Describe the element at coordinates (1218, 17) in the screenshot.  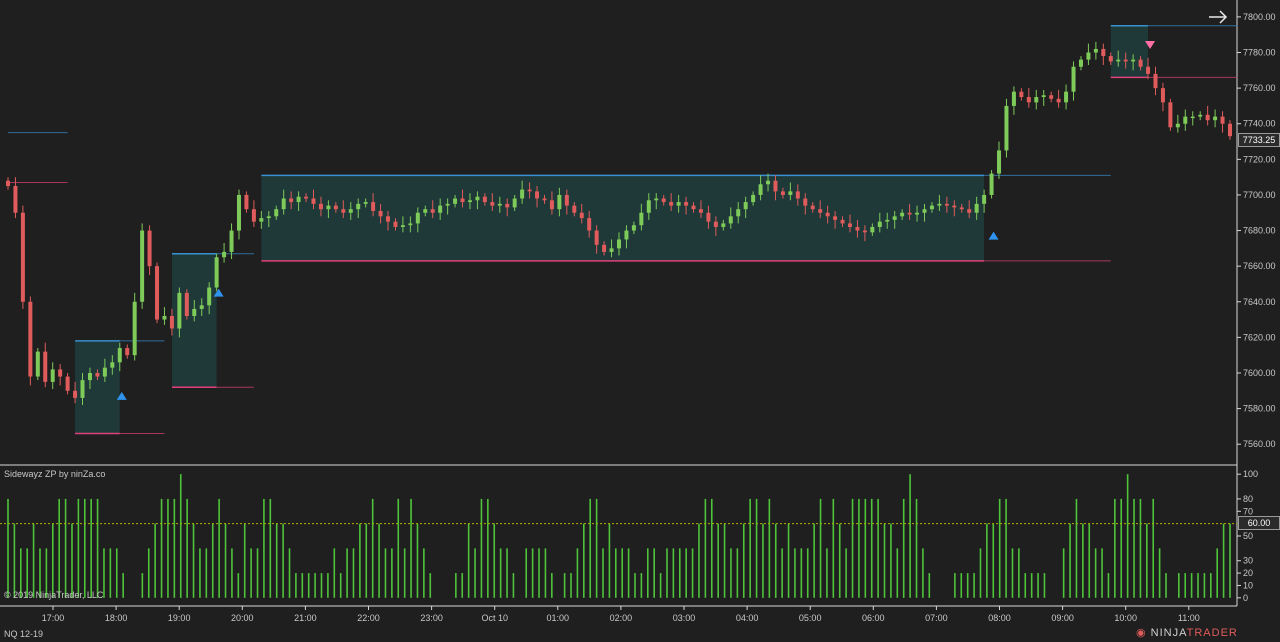
I see `scroll-to-right-arrow-icon` at that location.